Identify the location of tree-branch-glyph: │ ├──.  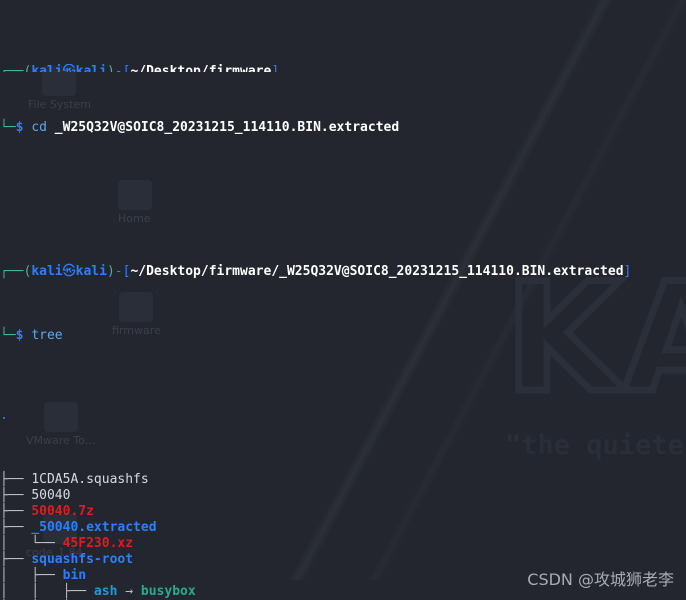
(31, 575).